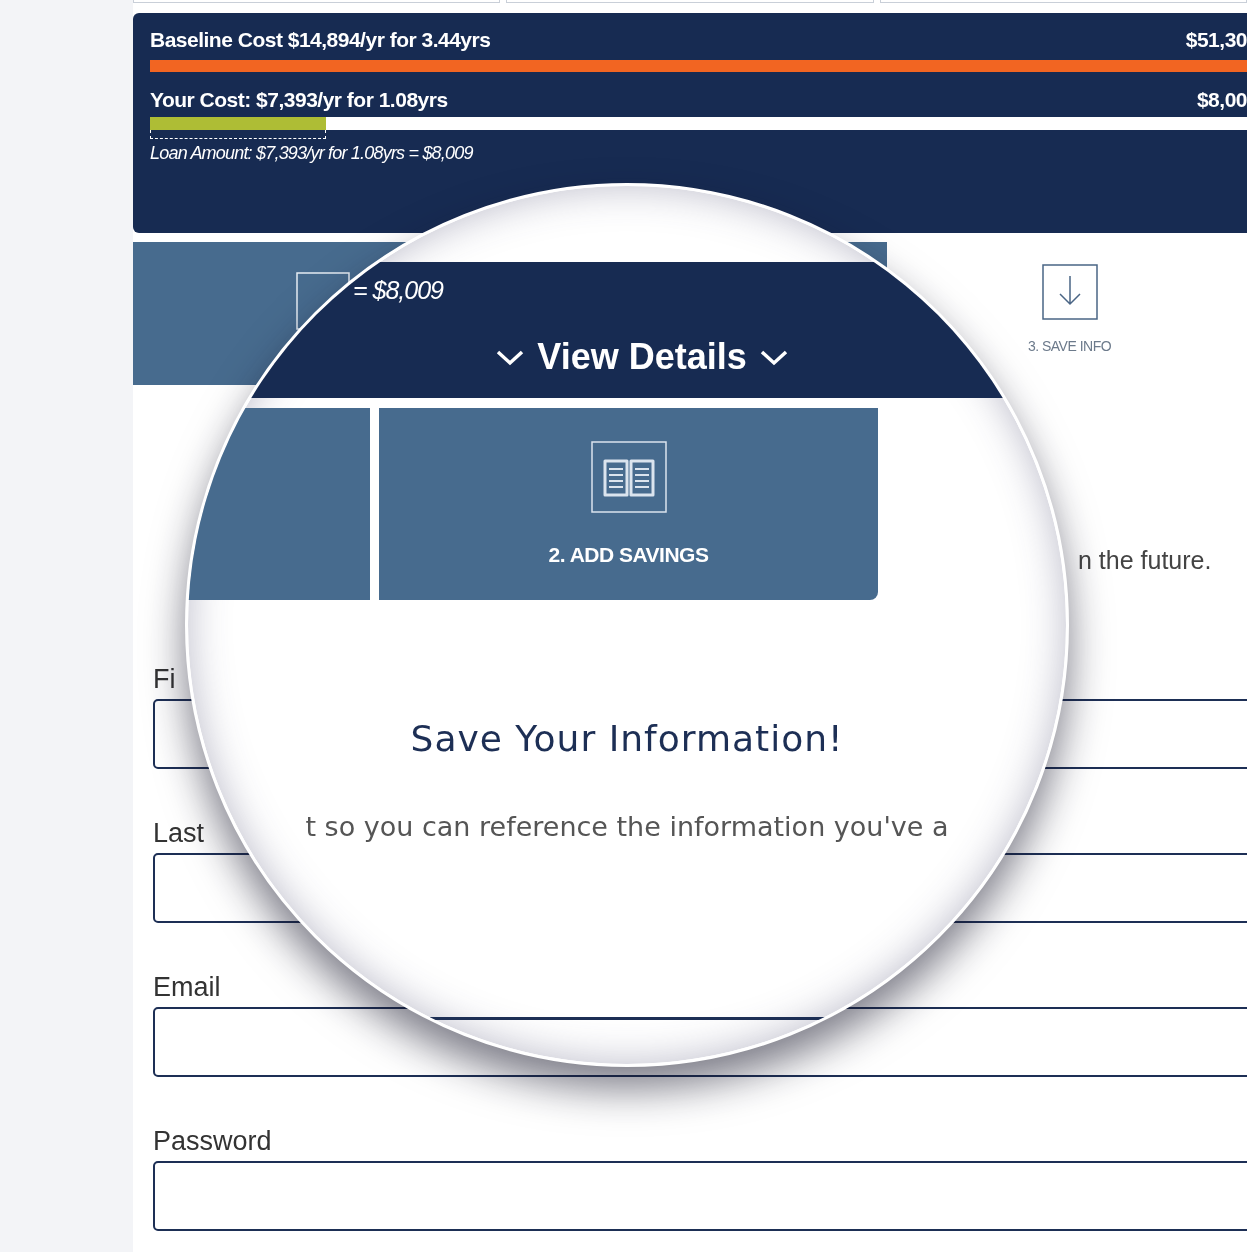  I want to click on field-label: Email, so click(187, 987).